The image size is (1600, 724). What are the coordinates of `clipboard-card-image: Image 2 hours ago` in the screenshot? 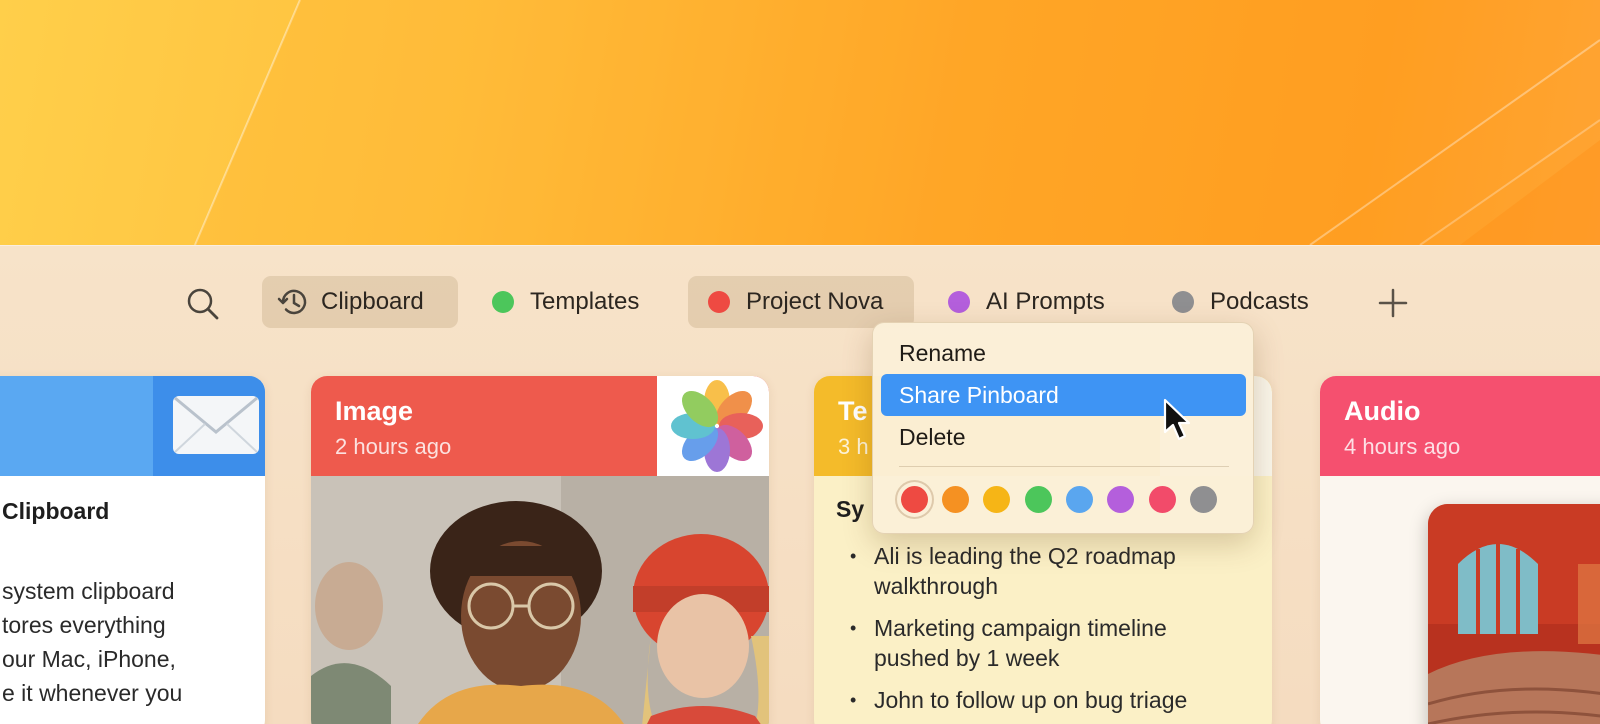 It's located at (540, 550).